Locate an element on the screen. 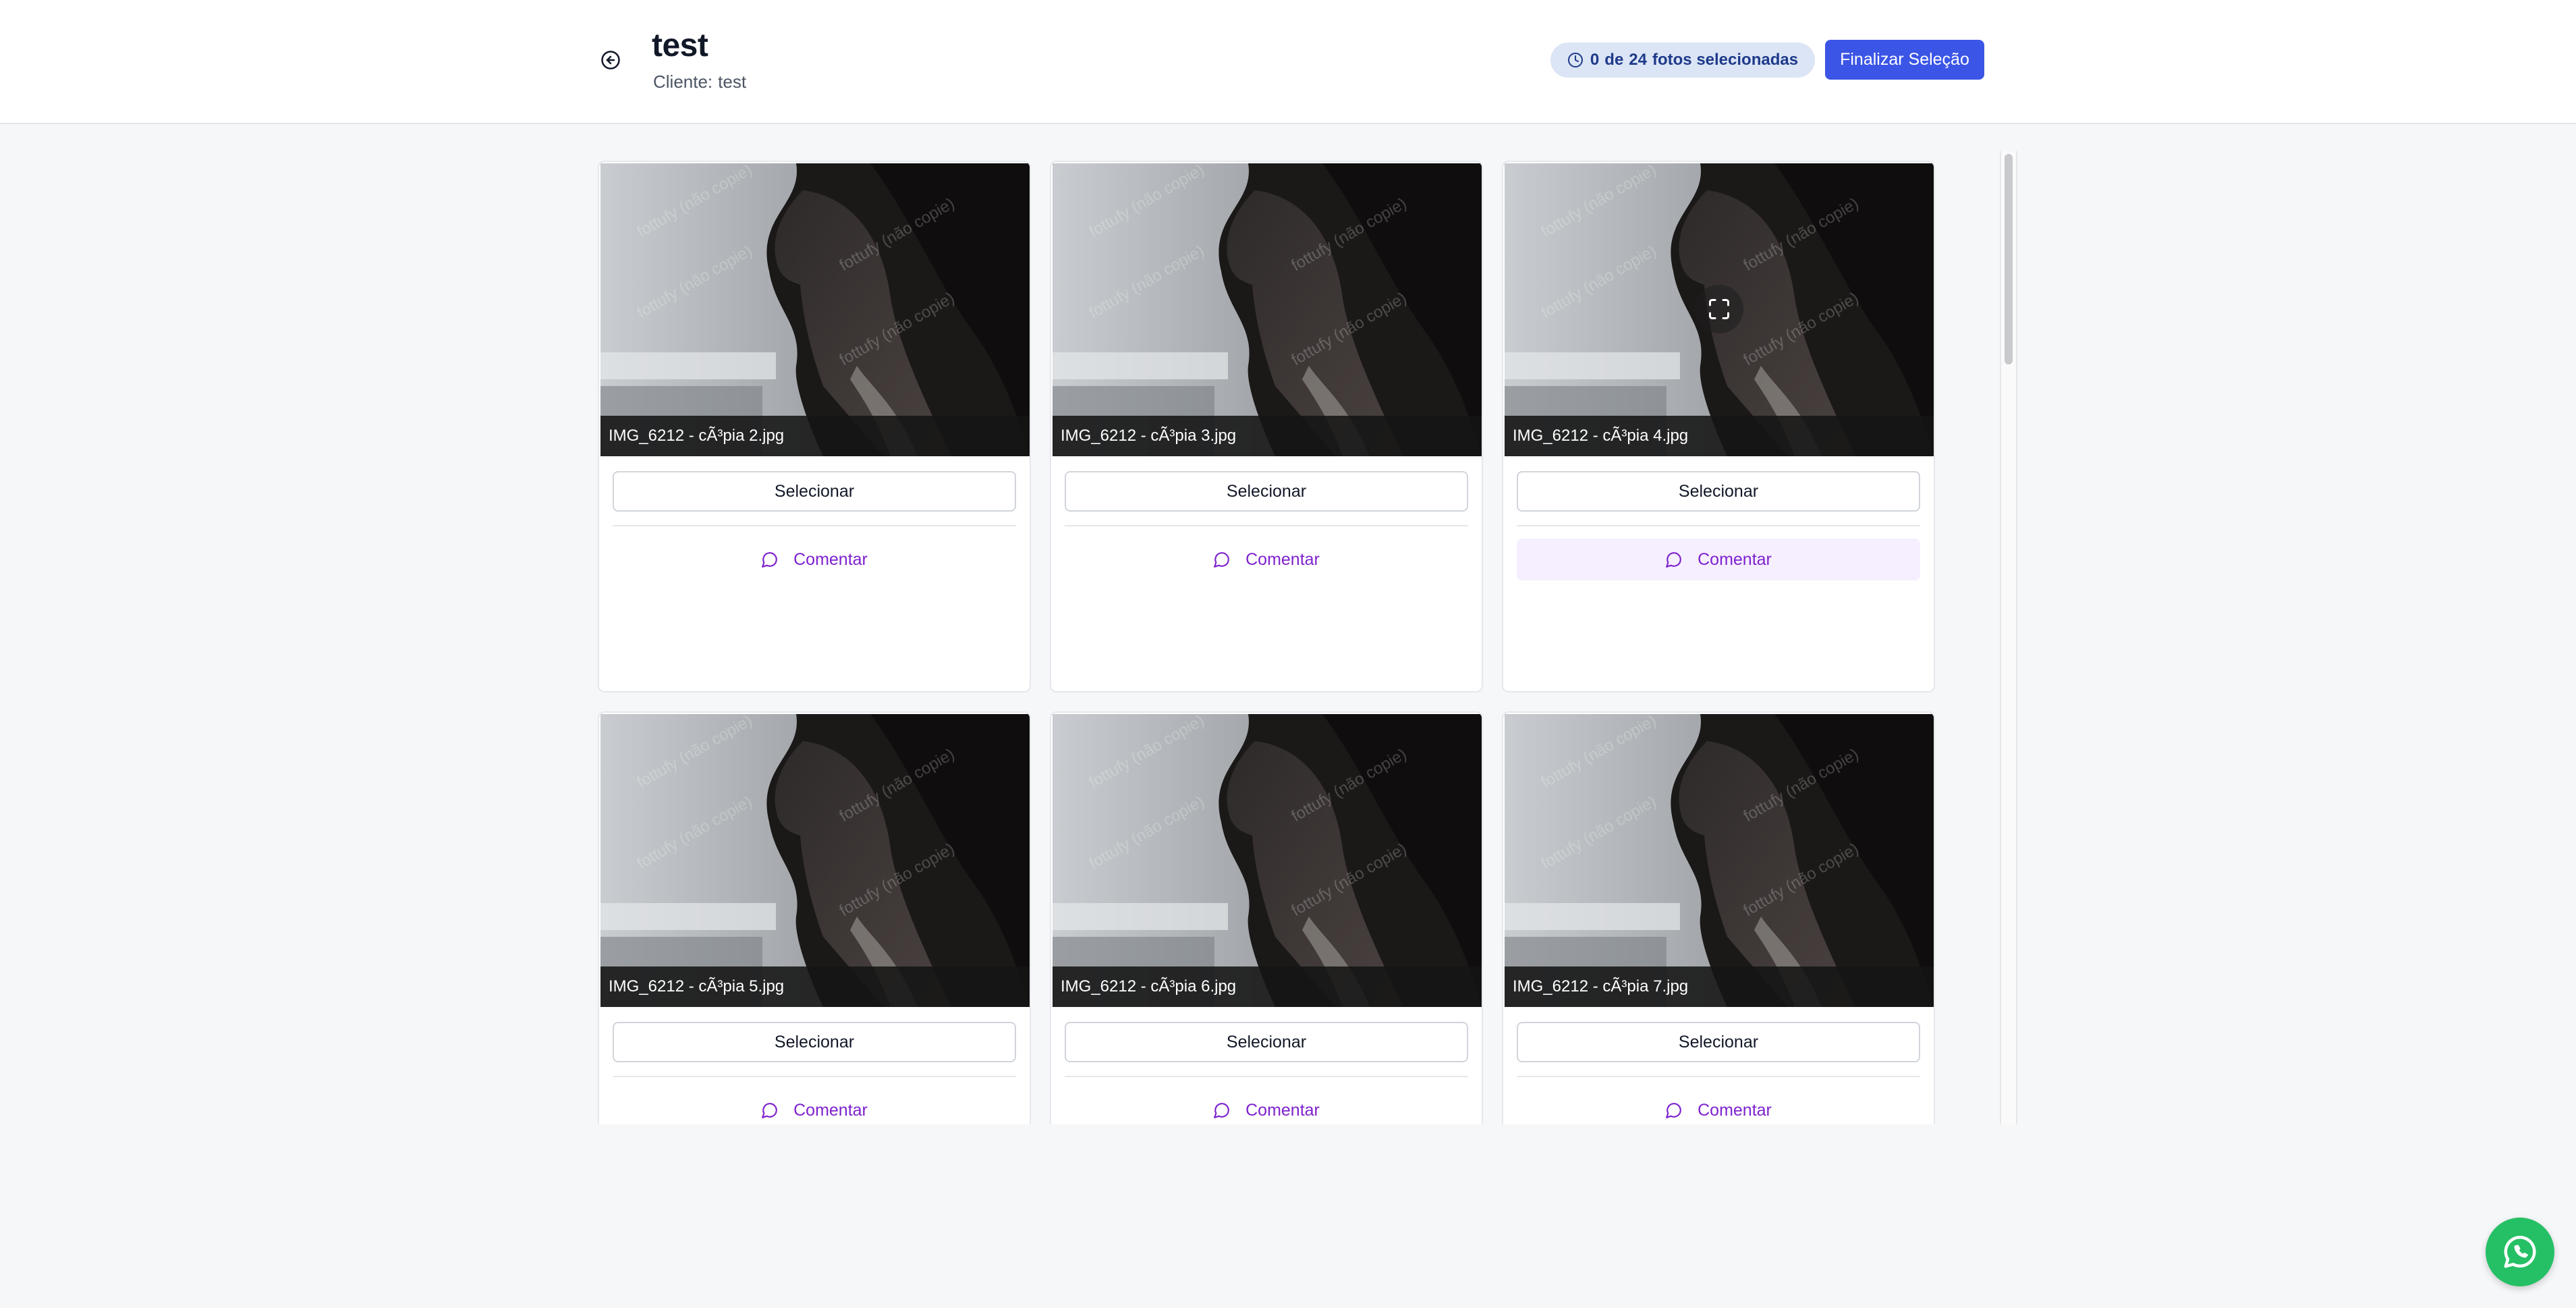 Image resolution: width=2576 pixels, height=1308 pixels. expand-photo-button is located at coordinates (1719, 309).